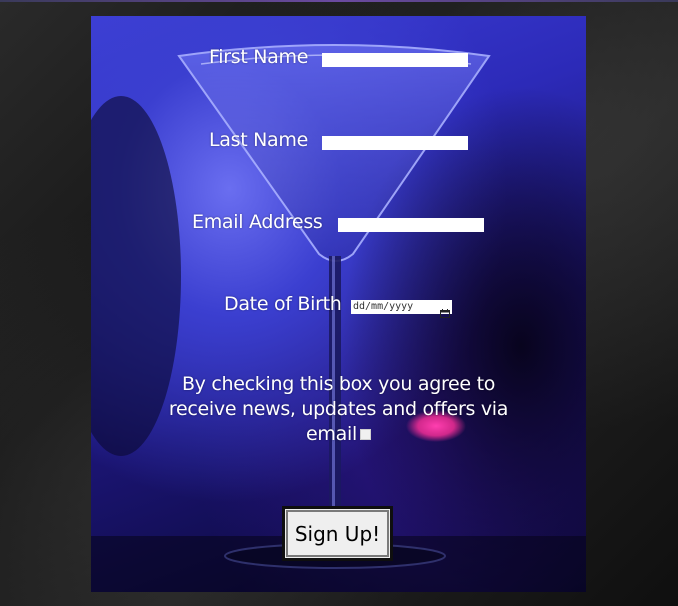 The width and height of the screenshot is (678, 606). What do you see at coordinates (411, 225) in the screenshot?
I see `email-input` at bounding box center [411, 225].